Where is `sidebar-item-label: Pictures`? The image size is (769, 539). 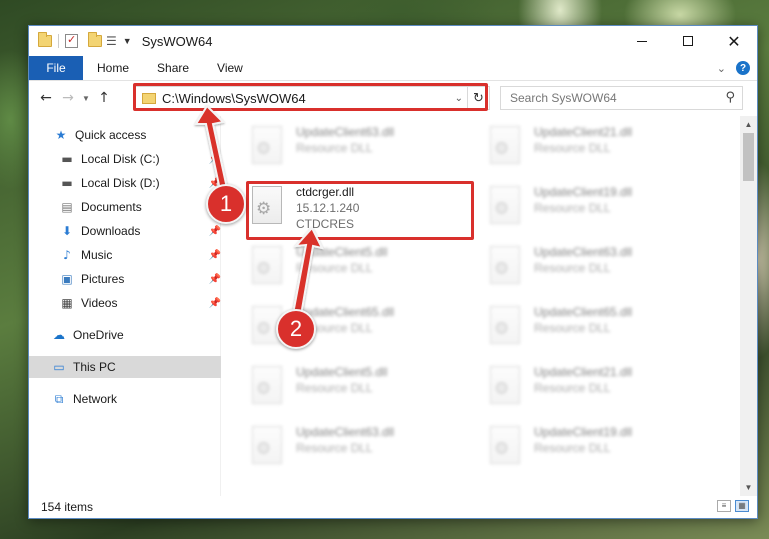 sidebar-item-label: Pictures is located at coordinates (103, 279).